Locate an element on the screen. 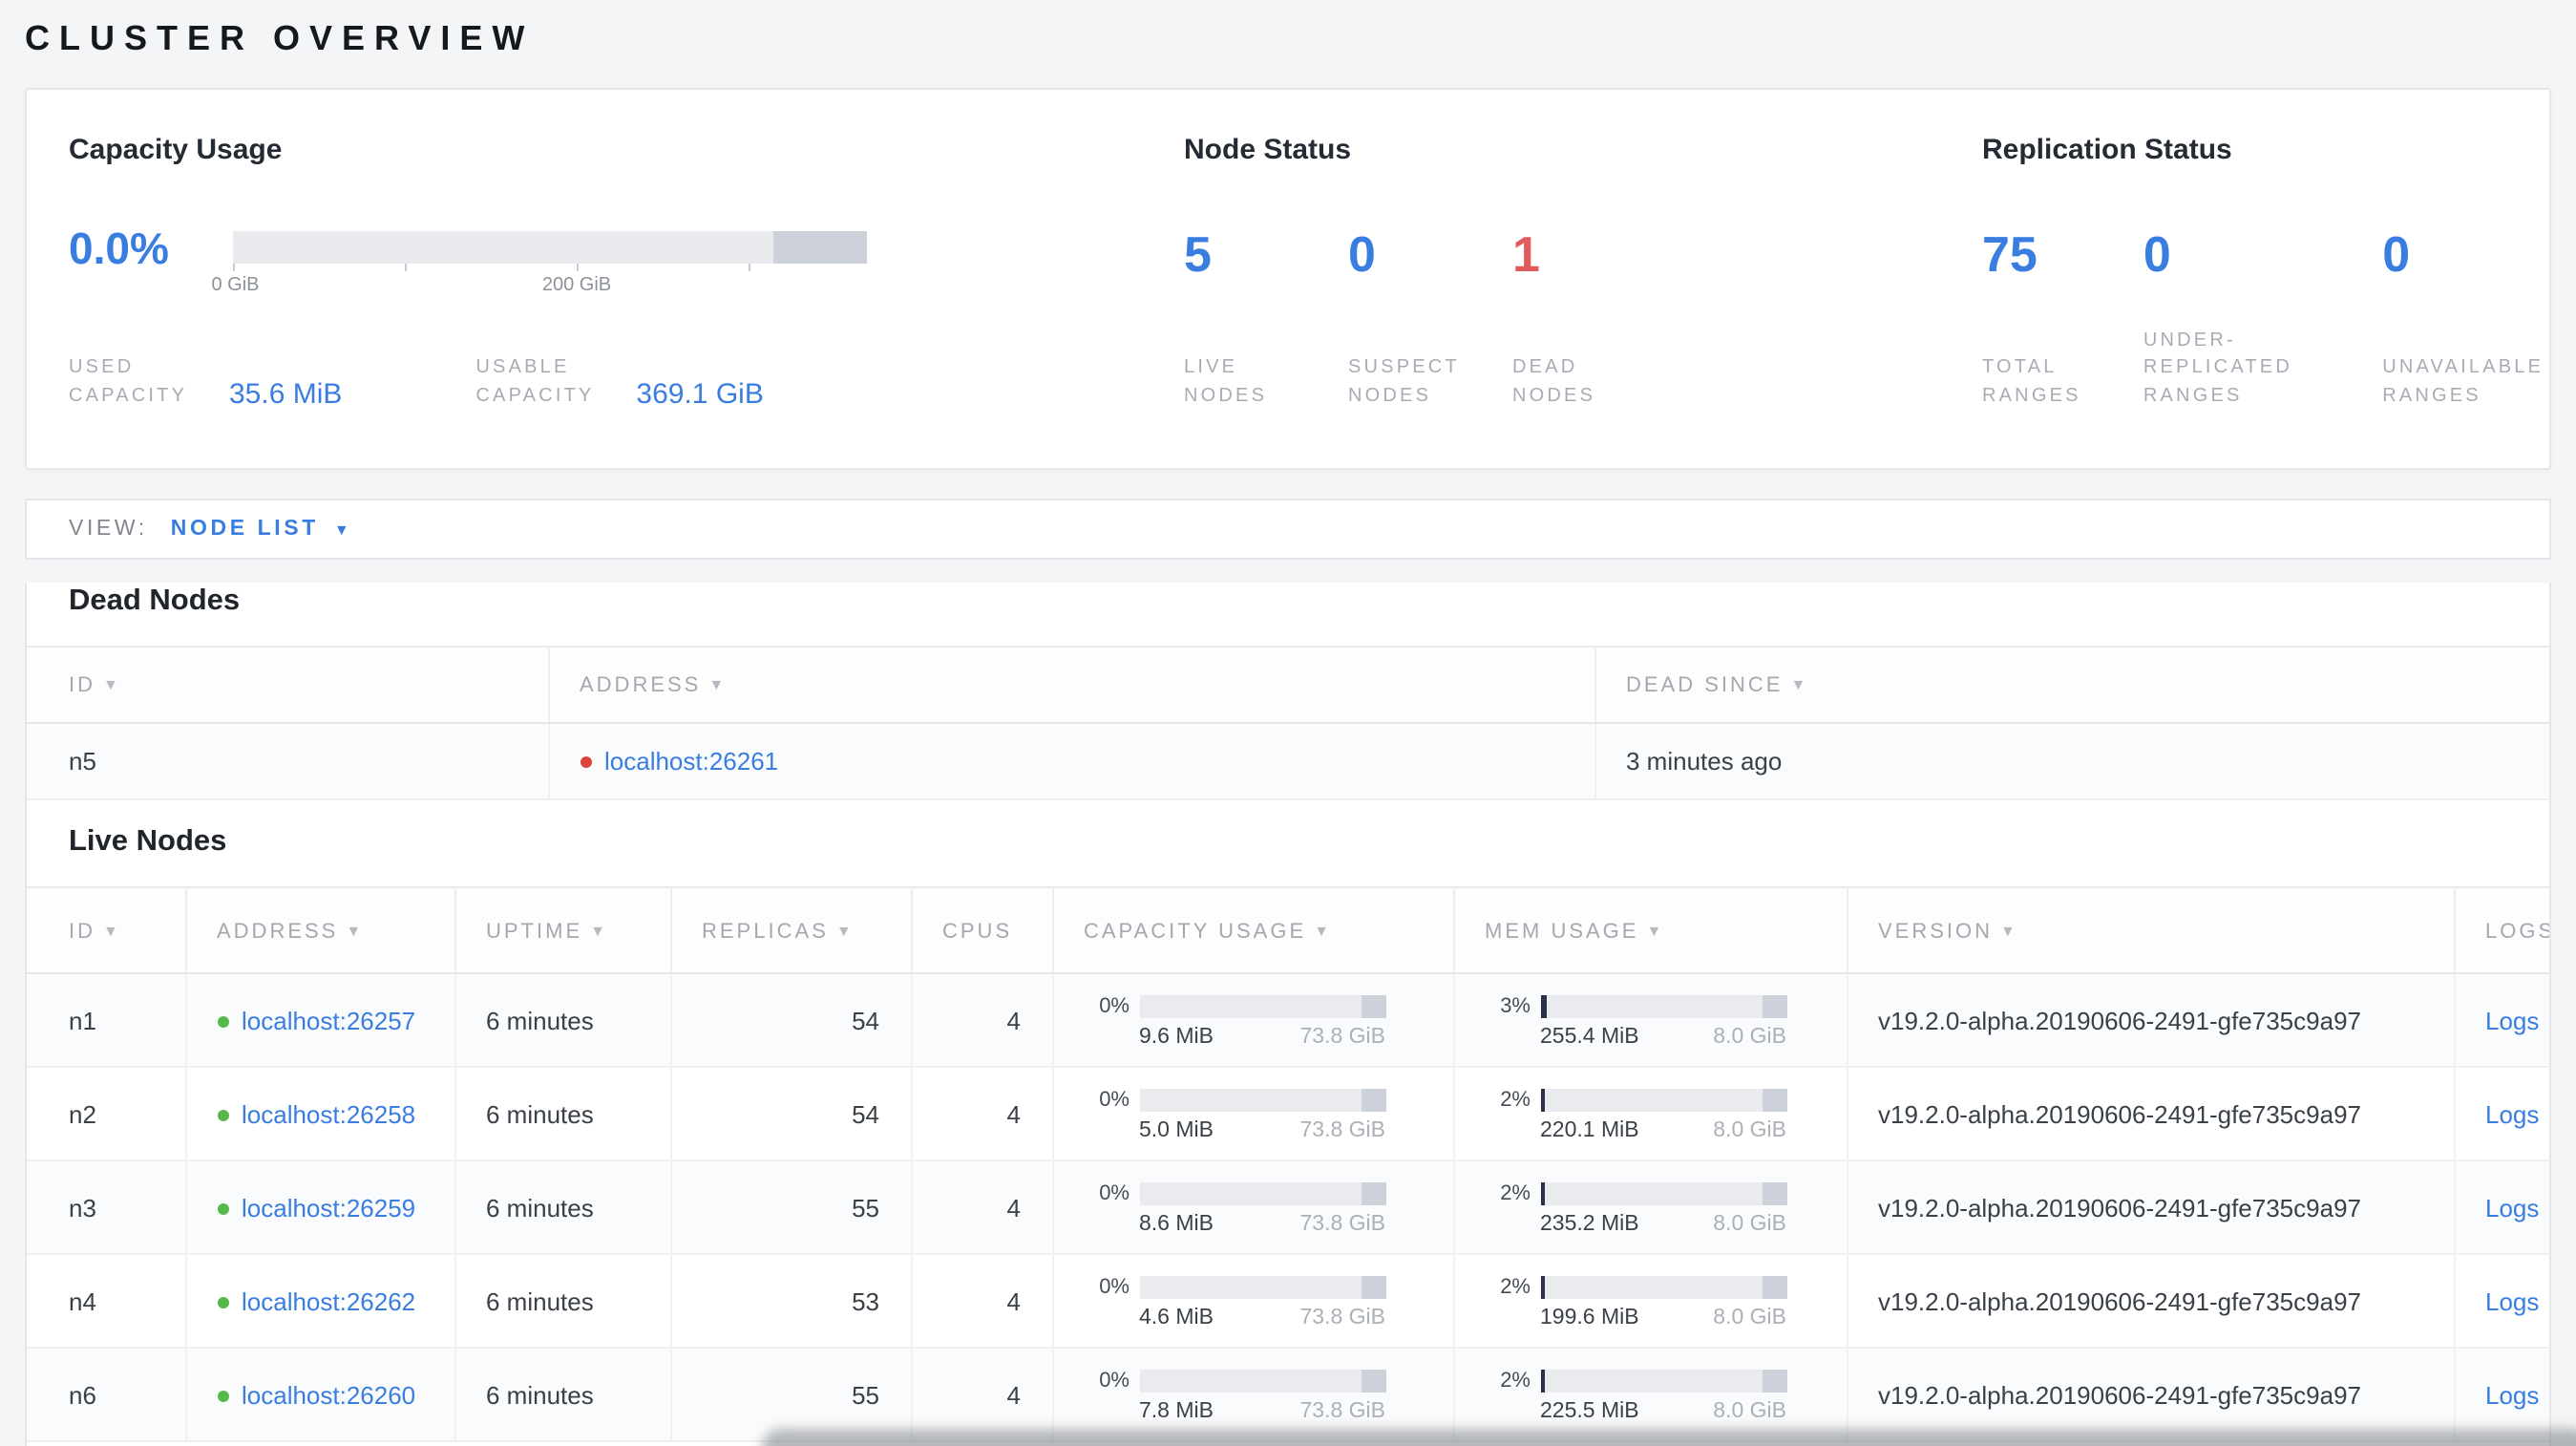  dead-nodes-label: DEAD NODES is located at coordinates (1554, 381).